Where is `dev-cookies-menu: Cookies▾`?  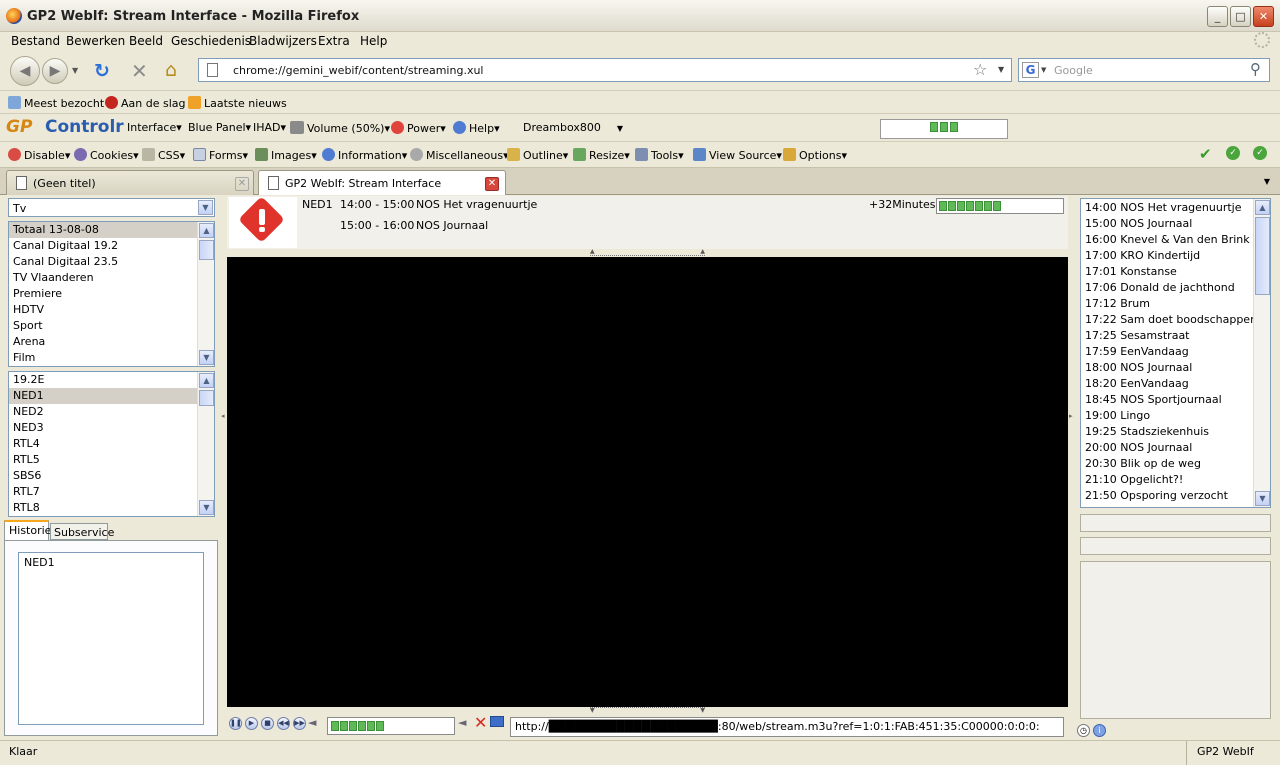
dev-cookies-menu: Cookies▾ is located at coordinates (106, 155).